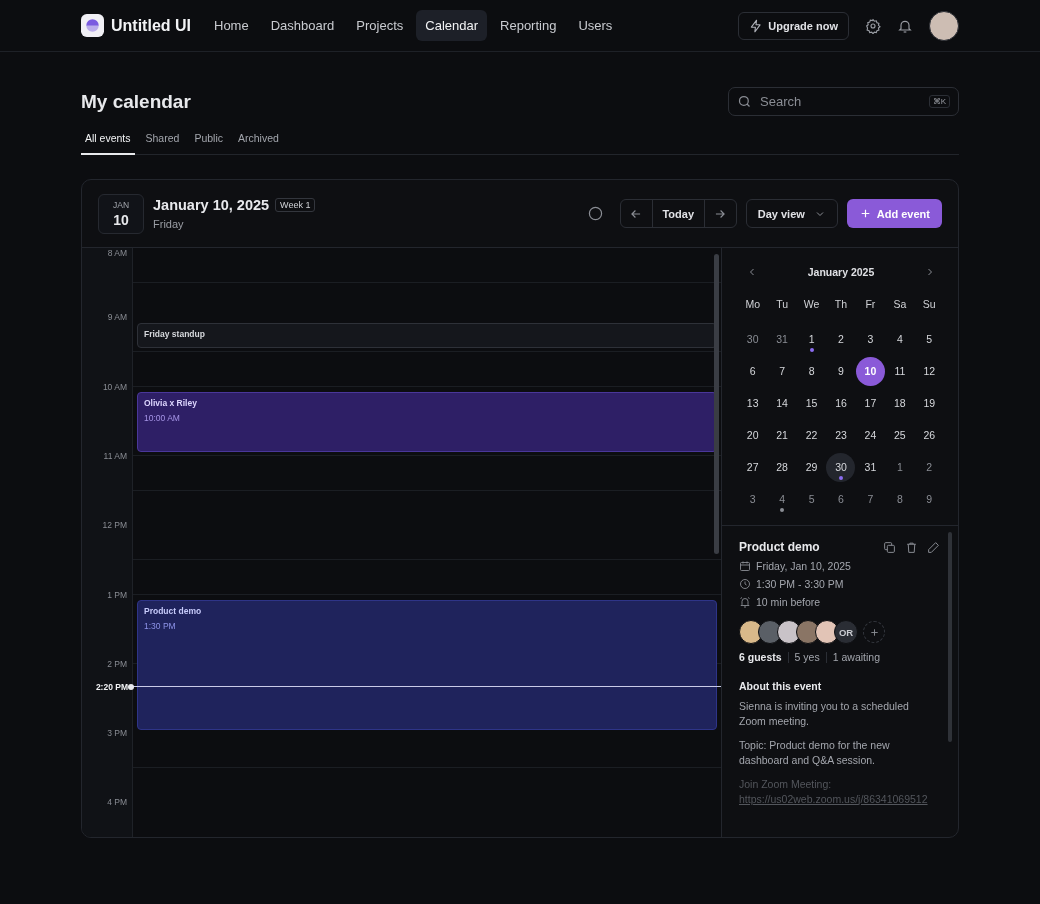 The height and width of the screenshot is (904, 1040). What do you see at coordinates (753, 435) in the screenshot?
I see `calendar-day: 20` at bounding box center [753, 435].